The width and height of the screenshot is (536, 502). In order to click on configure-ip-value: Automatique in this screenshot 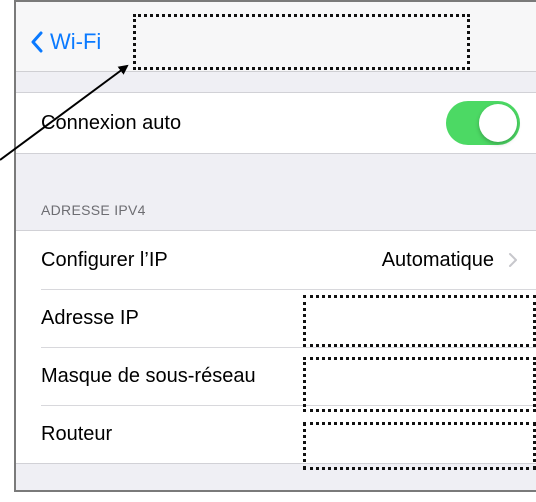, I will do `click(437, 259)`.